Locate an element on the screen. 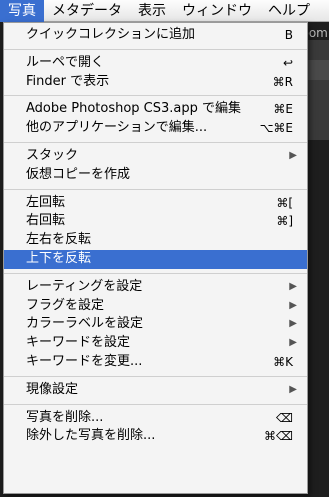  menu-item: Finder で表示 ⌘R is located at coordinates (155, 82).